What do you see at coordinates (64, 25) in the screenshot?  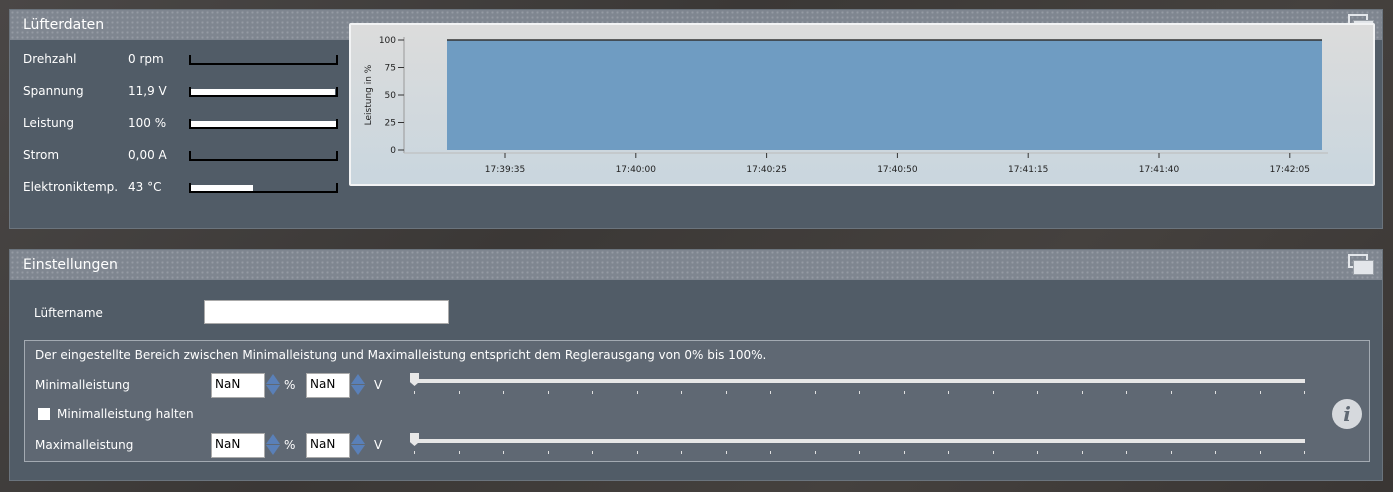 I see `panel-title: Lüfterdaten` at bounding box center [64, 25].